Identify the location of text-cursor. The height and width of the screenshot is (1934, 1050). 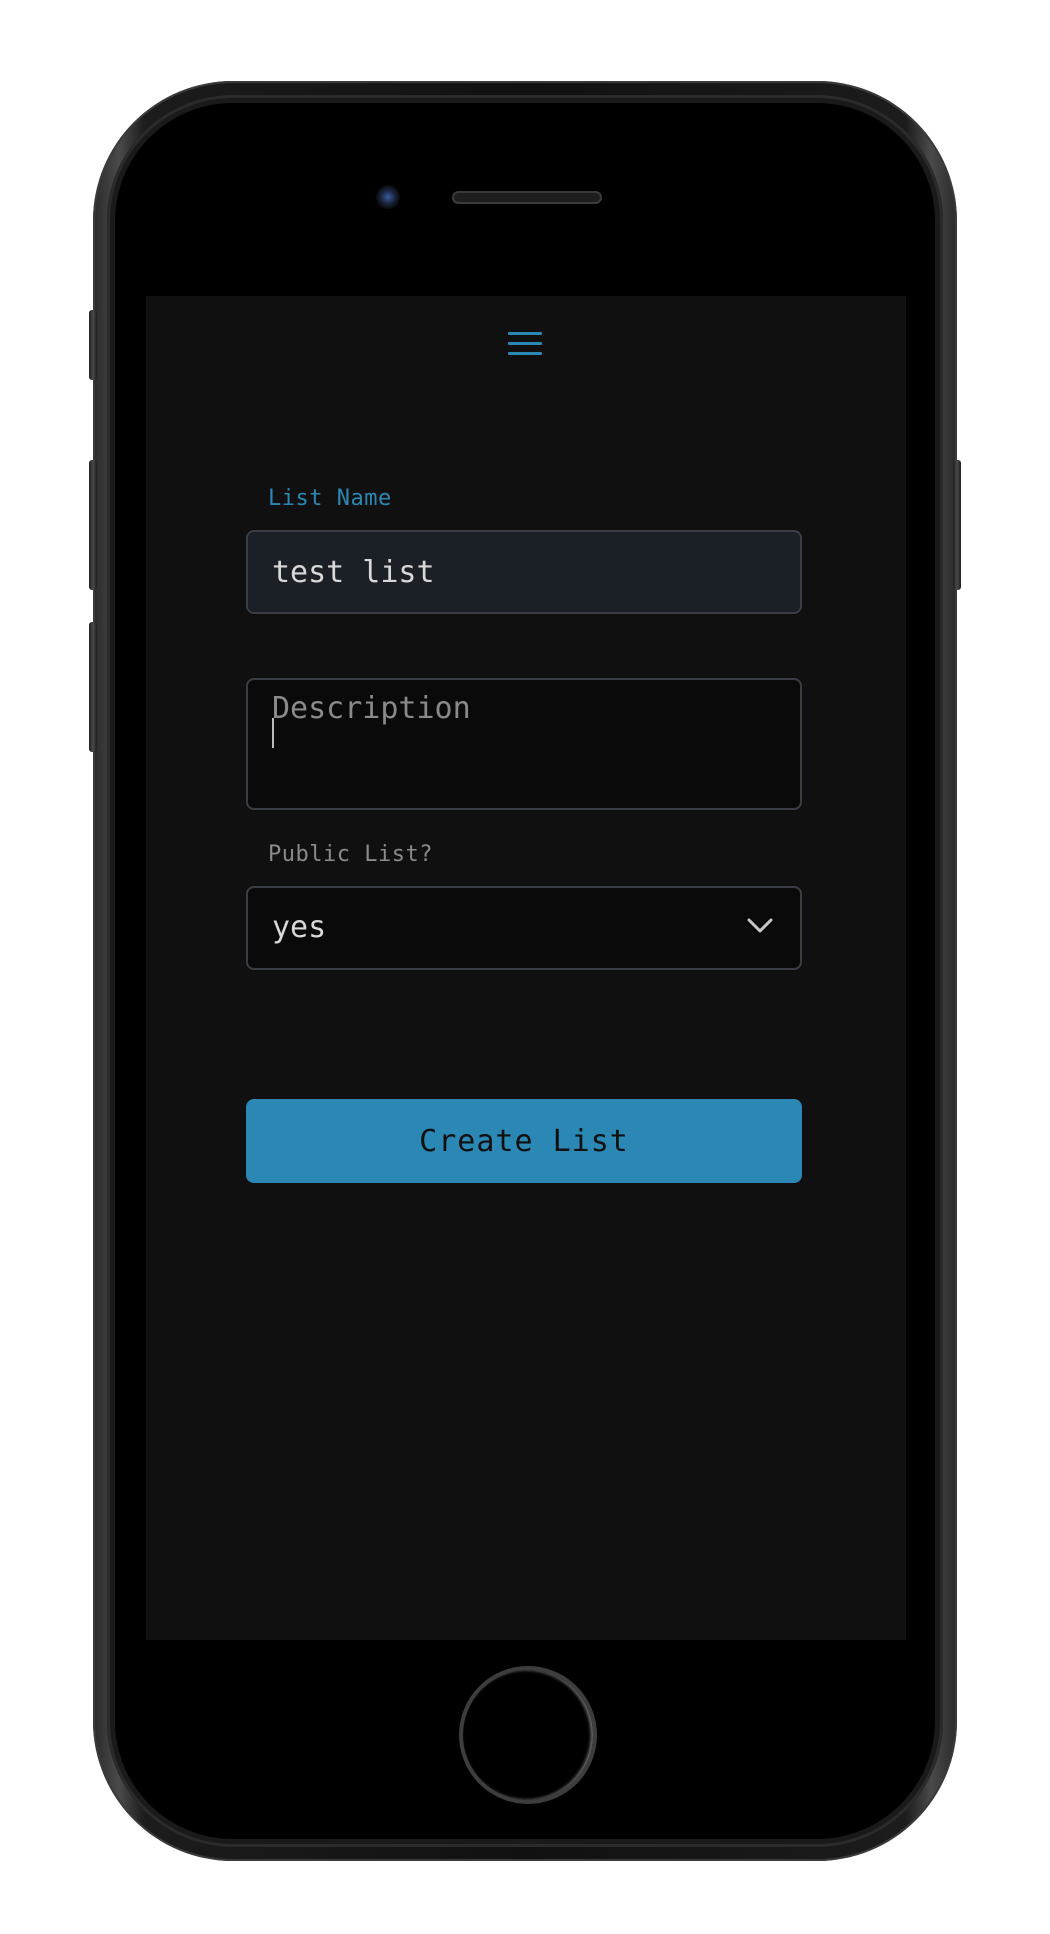
(273, 733).